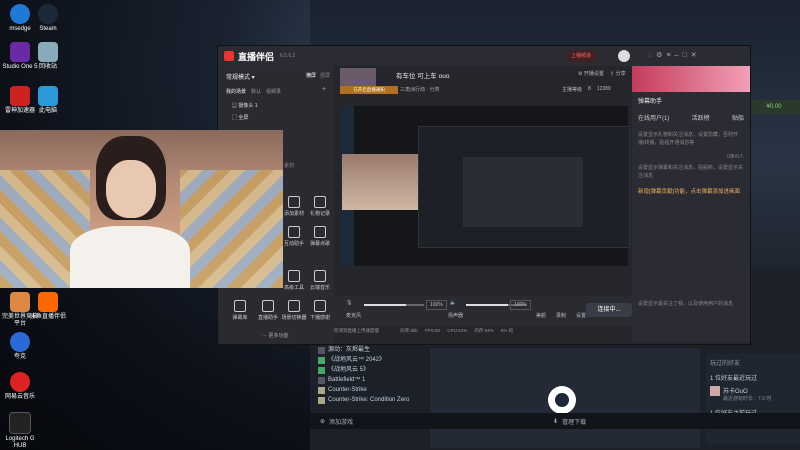 The image size is (800, 450). I want to click on status-tip: 检测到直播上传速度慢, so click(356, 330).